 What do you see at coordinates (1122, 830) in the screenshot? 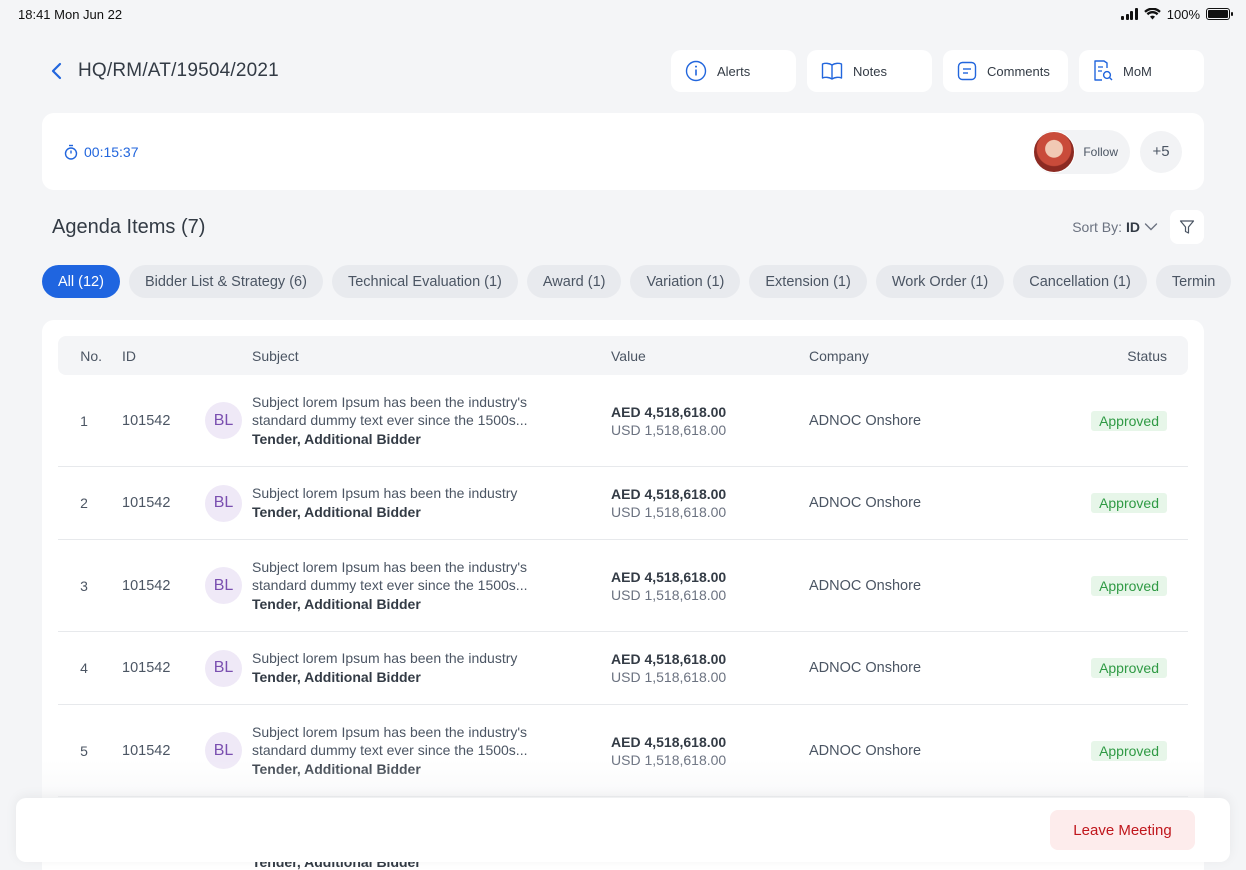
I see `leave-meeting-button: Leave Meeting` at bounding box center [1122, 830].